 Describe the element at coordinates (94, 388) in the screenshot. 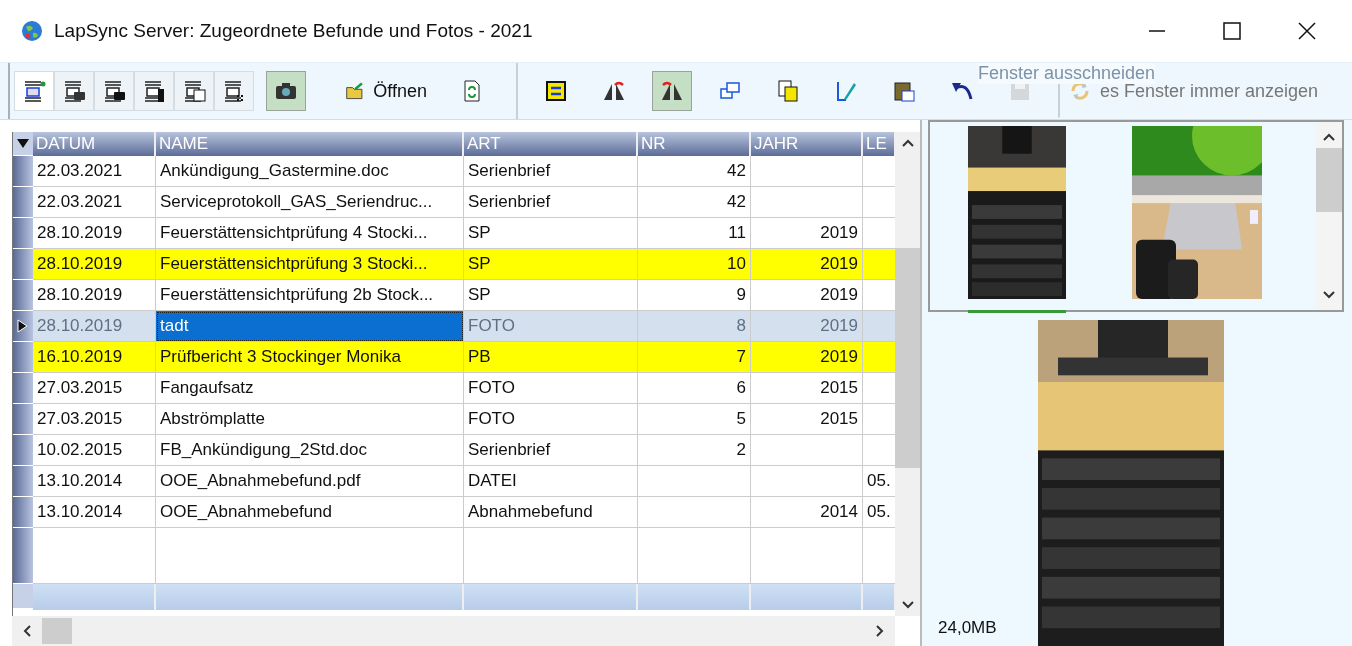

I see `table-cell: 27.03.2015` at that location.